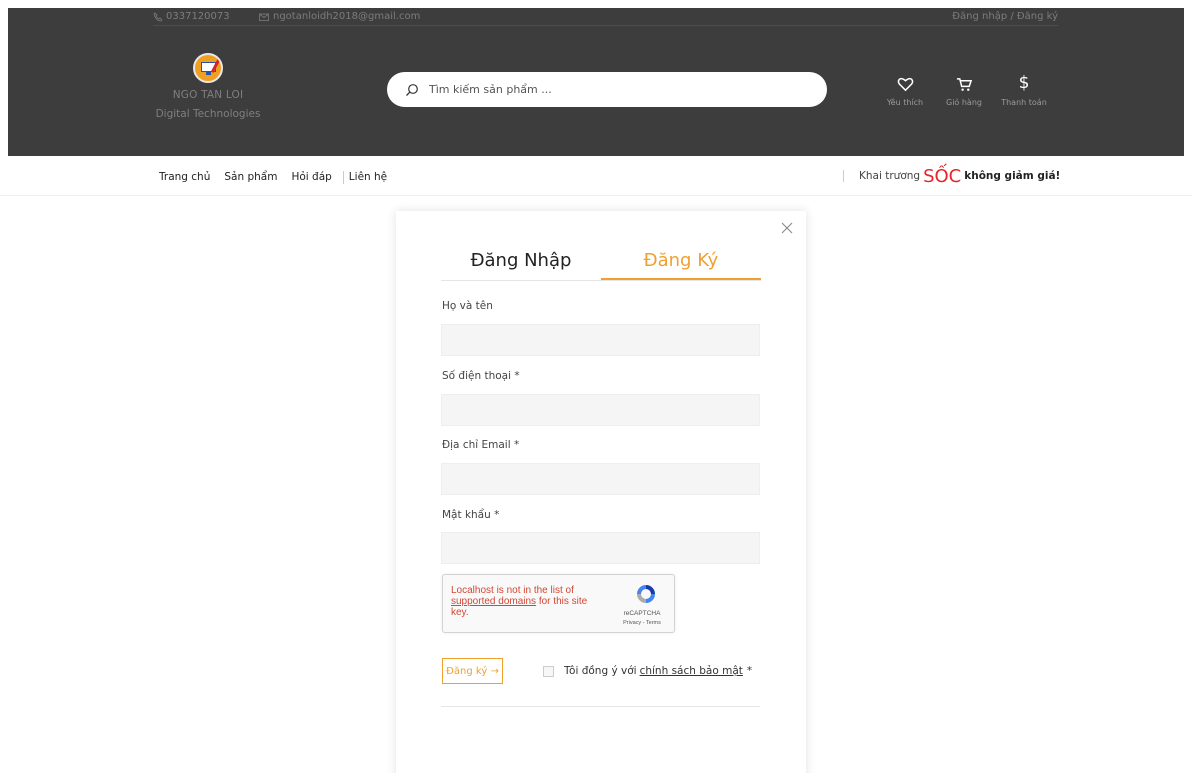  I want to click on agree-text: Tôi đồng ý với, so click(600, 671).